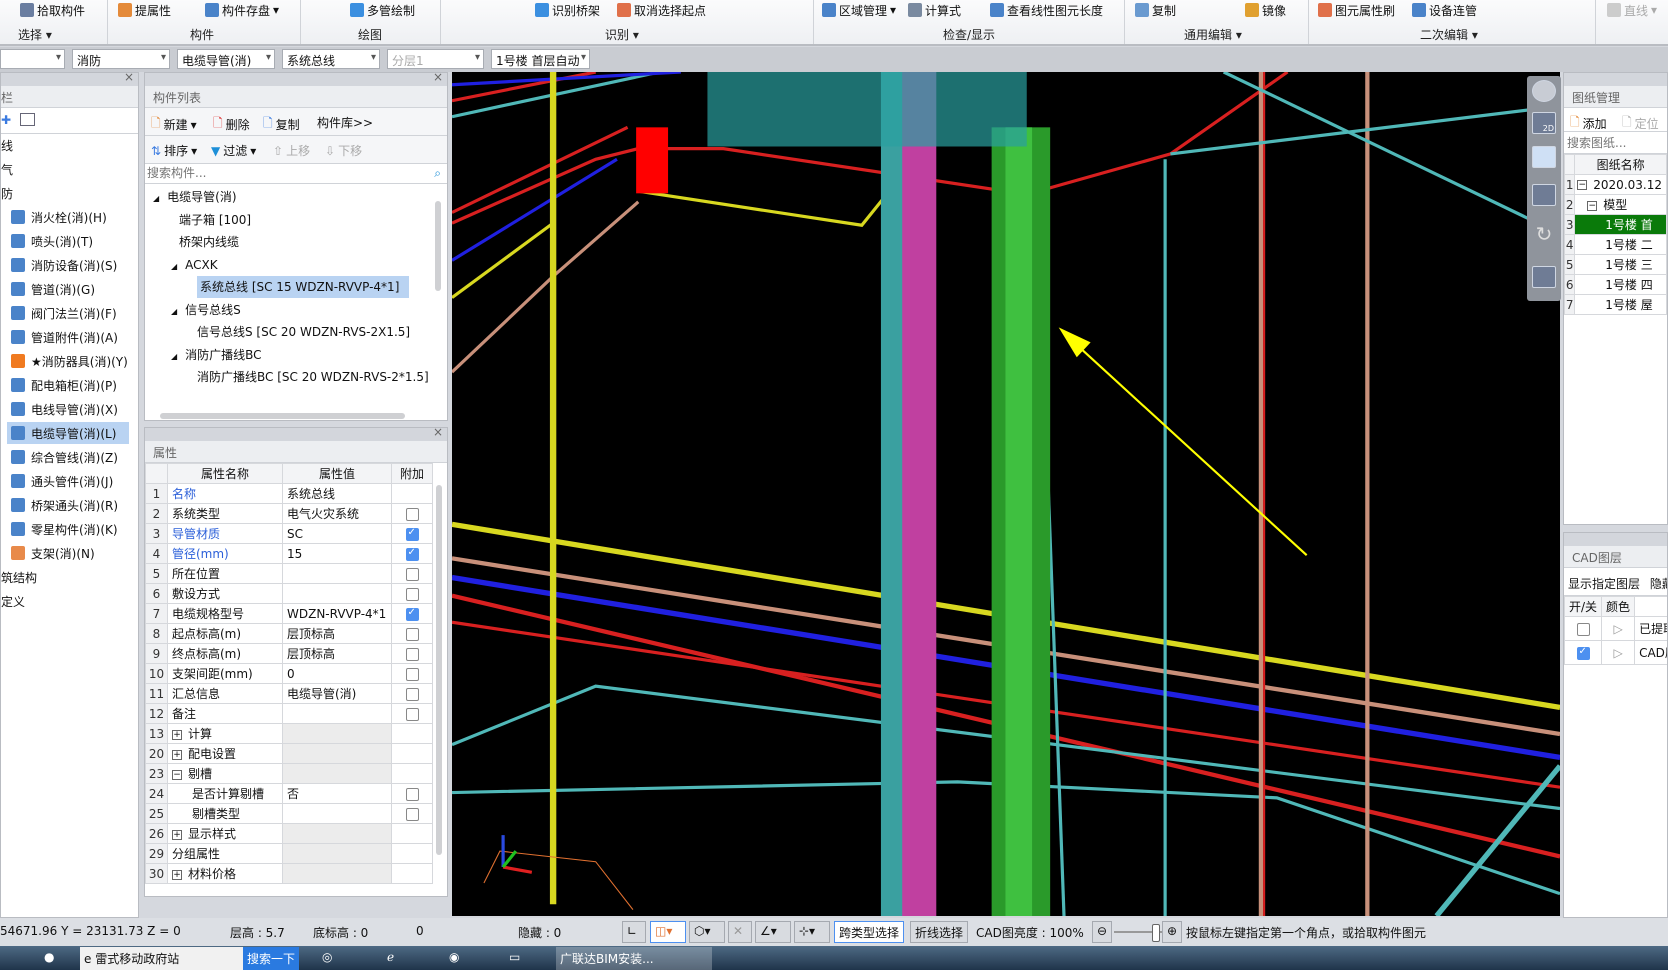  I want to click on nav-item: 阀门法兰(消)(F), so click(68, 313).